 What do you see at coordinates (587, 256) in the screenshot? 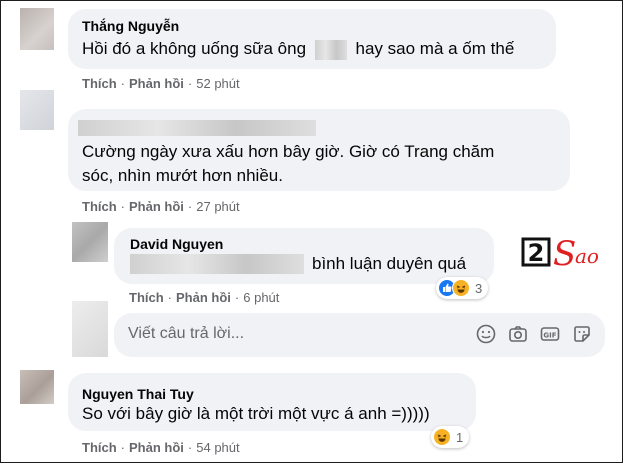
I see `svg-text: ao` at bounding box center [587, 256].